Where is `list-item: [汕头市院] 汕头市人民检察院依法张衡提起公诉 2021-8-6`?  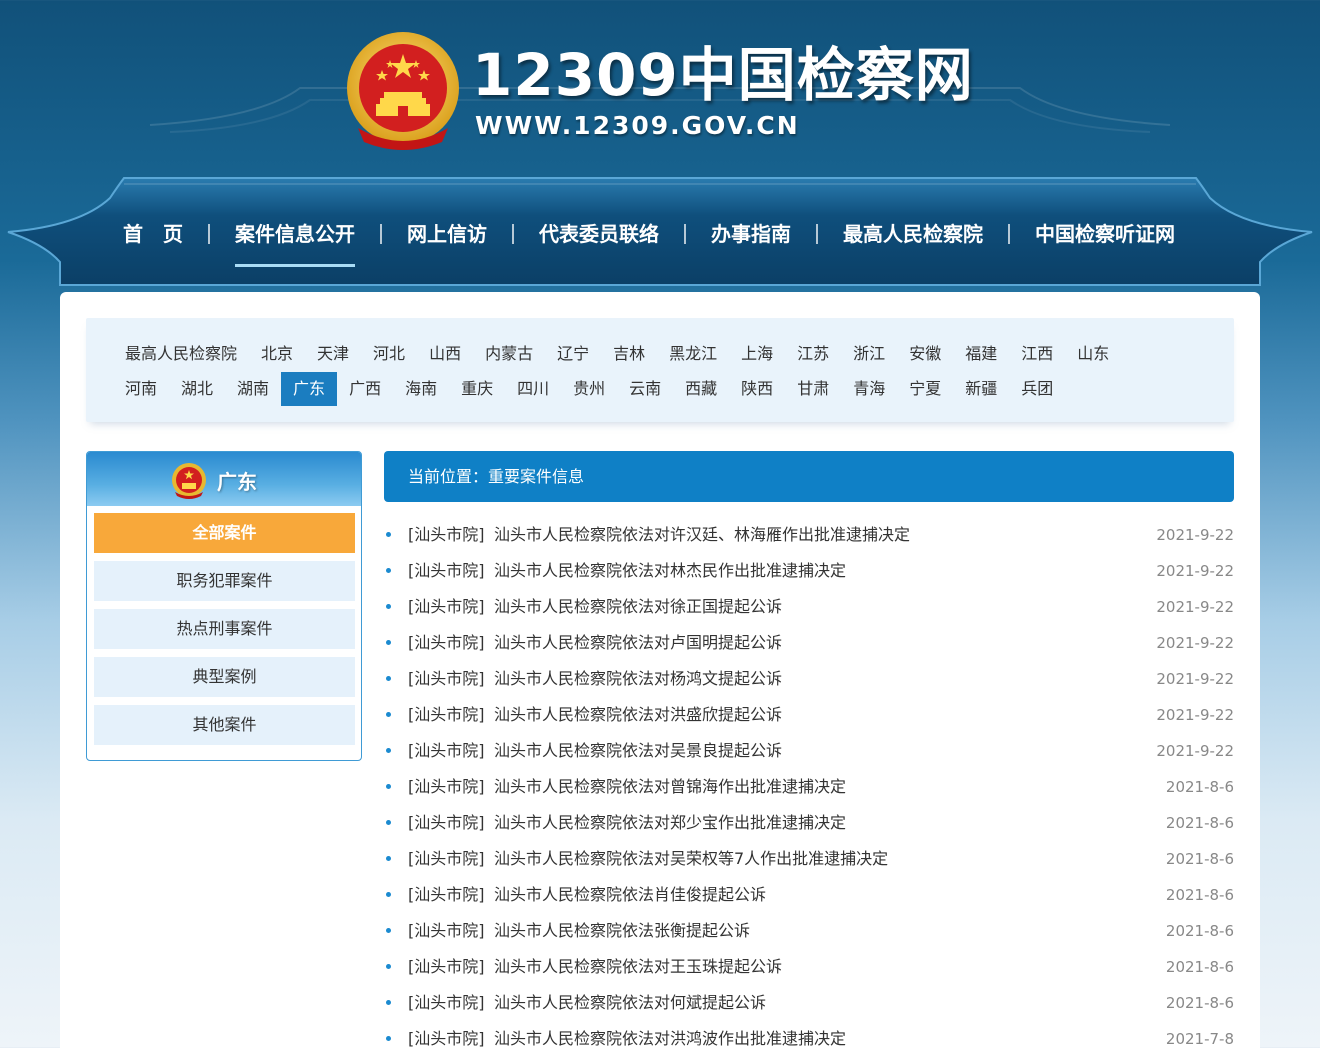
list-item: [汕头市院] 汕头市人民检察院依法张衡提起公诉 2021-8-6 is located at coordinates (809, 931).